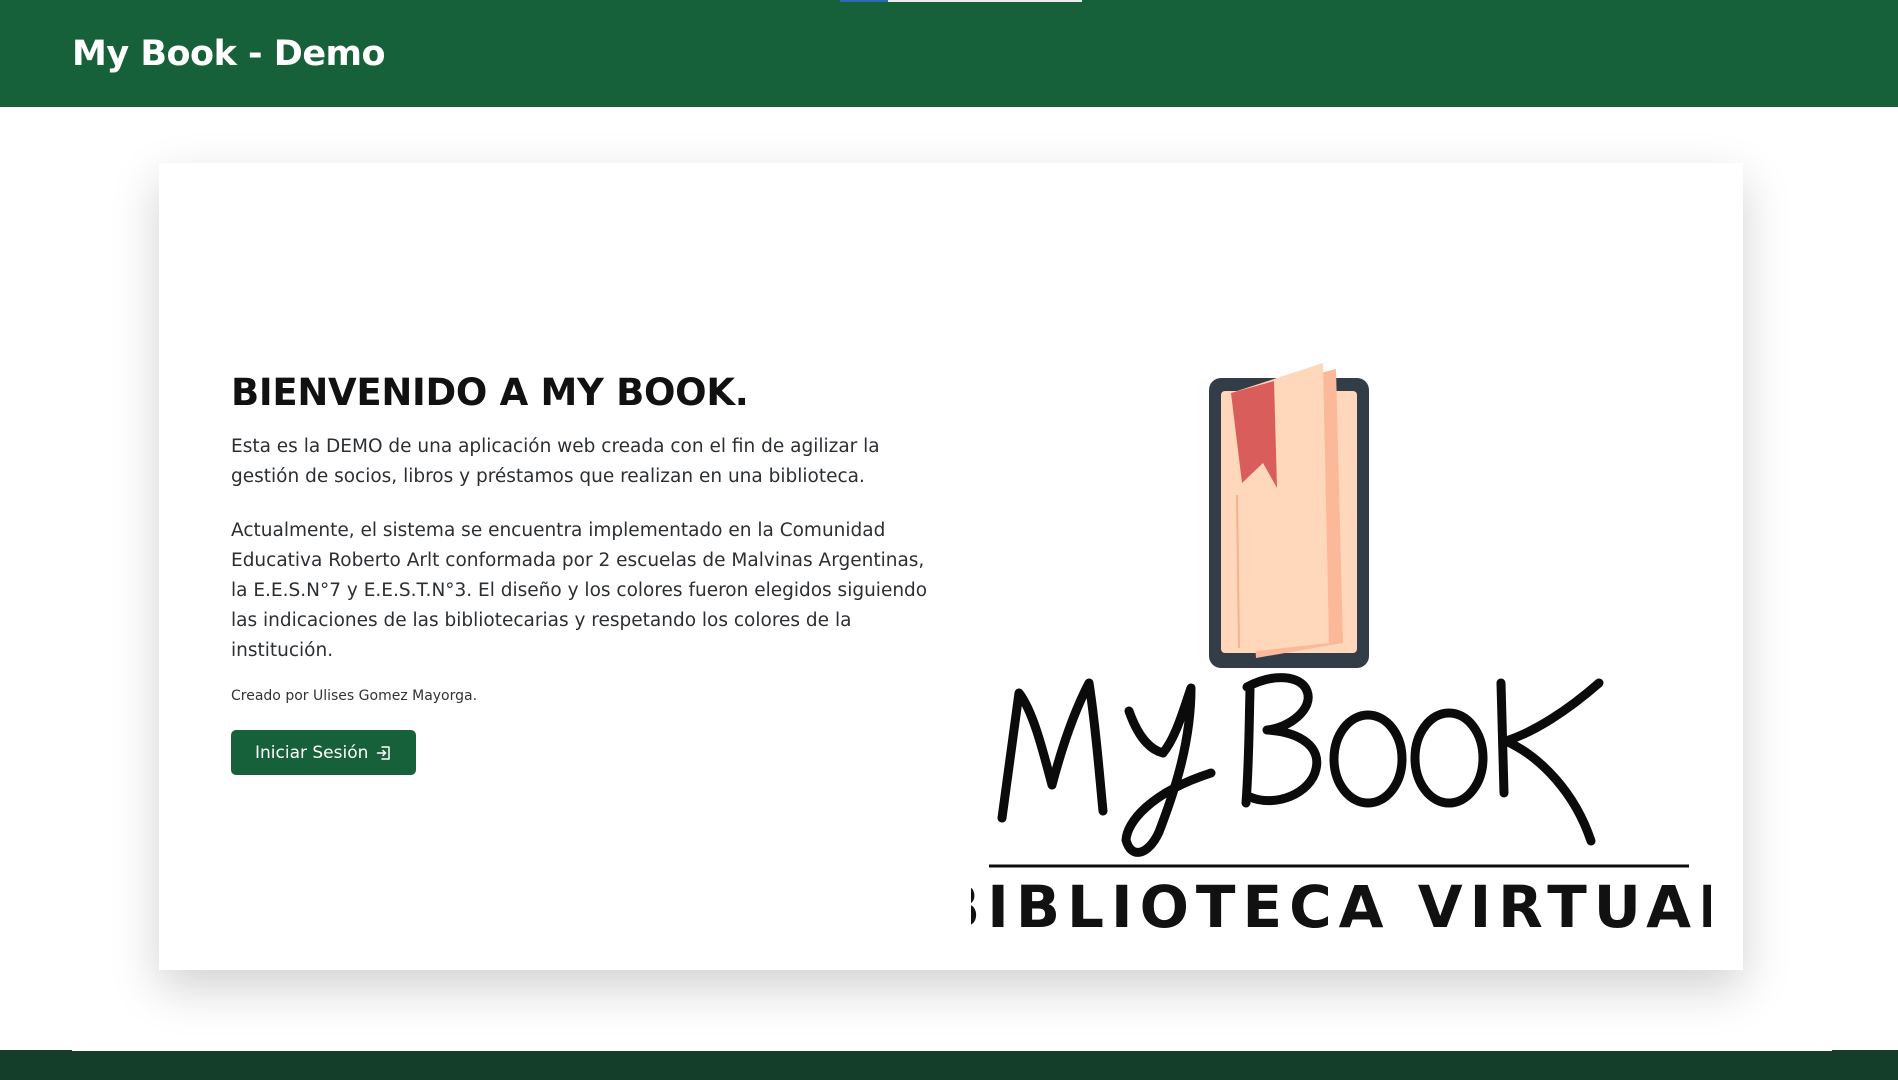 The width and height of the screenshot is (1898, 1080). Describe the element at coordinates (949, 53) in the screenshot. I see `top-navbar: My Book - Demo` at that location.